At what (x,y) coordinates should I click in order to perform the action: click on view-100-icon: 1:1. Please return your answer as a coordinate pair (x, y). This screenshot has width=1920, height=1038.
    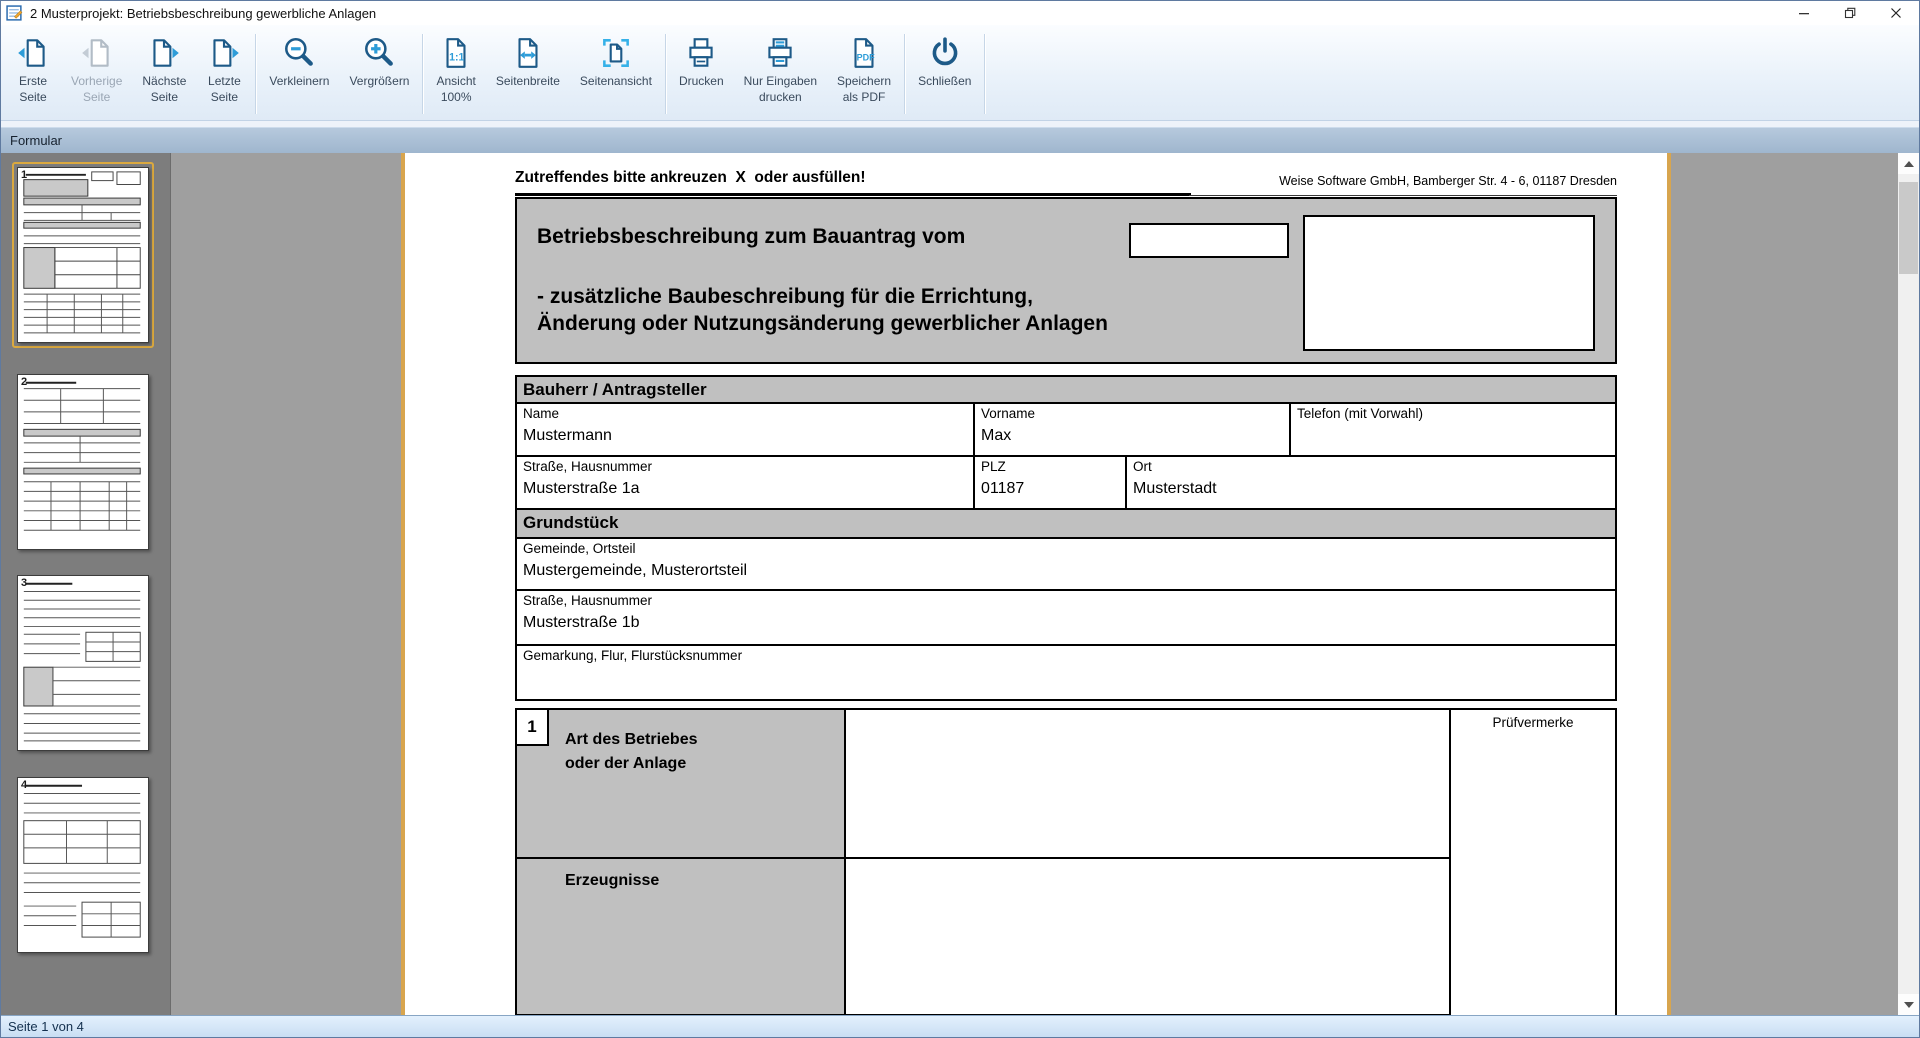
    Looking at the image, I should click on (456, 53).